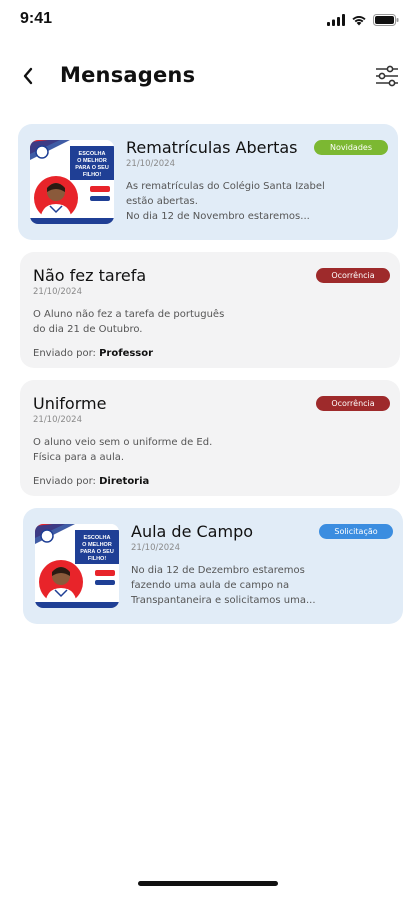  Describe the element at coordinates (212, 147) in the screenshot. I see `message-title: Rematrículas Abertas` at that location.